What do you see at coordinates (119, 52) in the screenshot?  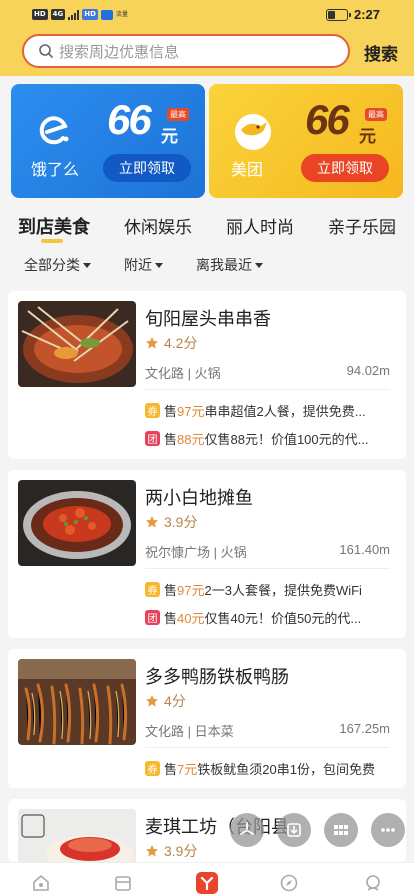 I see `search-placeholder: 搜索周边优惠信息` at bounding box center [119, 52].